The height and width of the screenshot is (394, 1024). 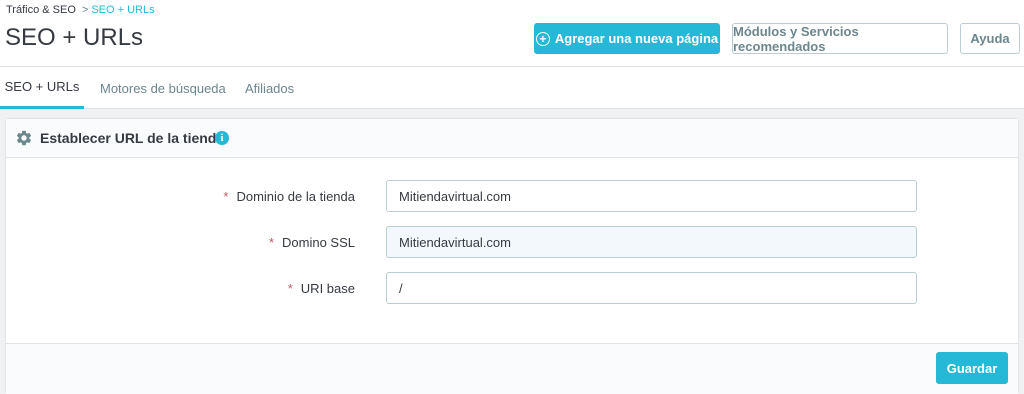 I want to click on tab-affiliates-label: Afiliados, so click(x=270, y=88).